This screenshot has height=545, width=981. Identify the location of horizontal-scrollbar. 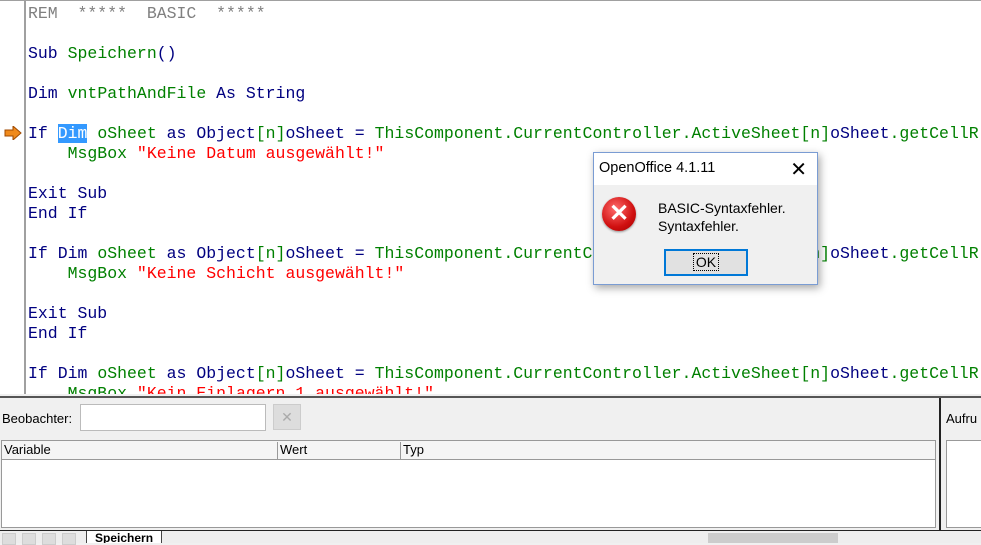
(773, 538).